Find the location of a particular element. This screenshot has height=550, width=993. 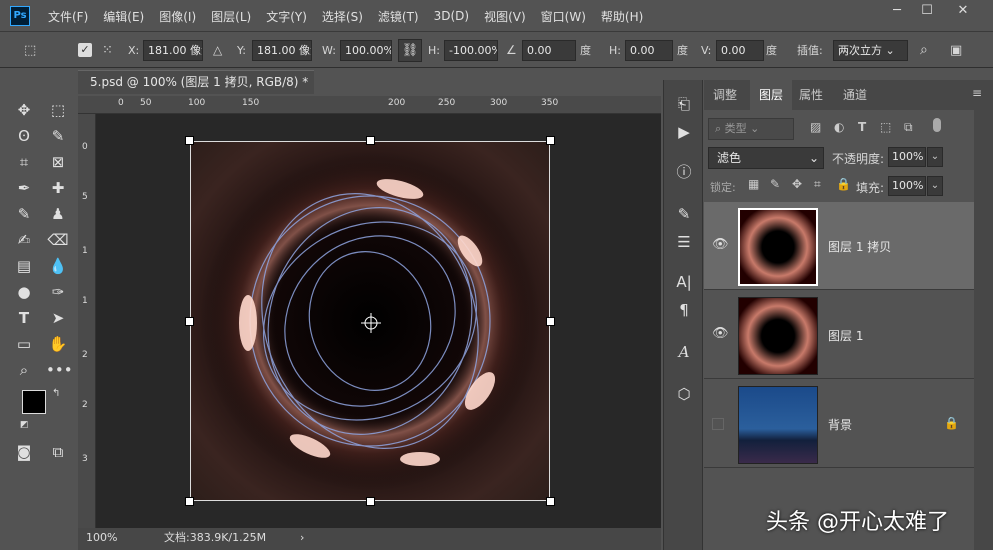

glyphs-icon: A is located at coordinates (684, 352).